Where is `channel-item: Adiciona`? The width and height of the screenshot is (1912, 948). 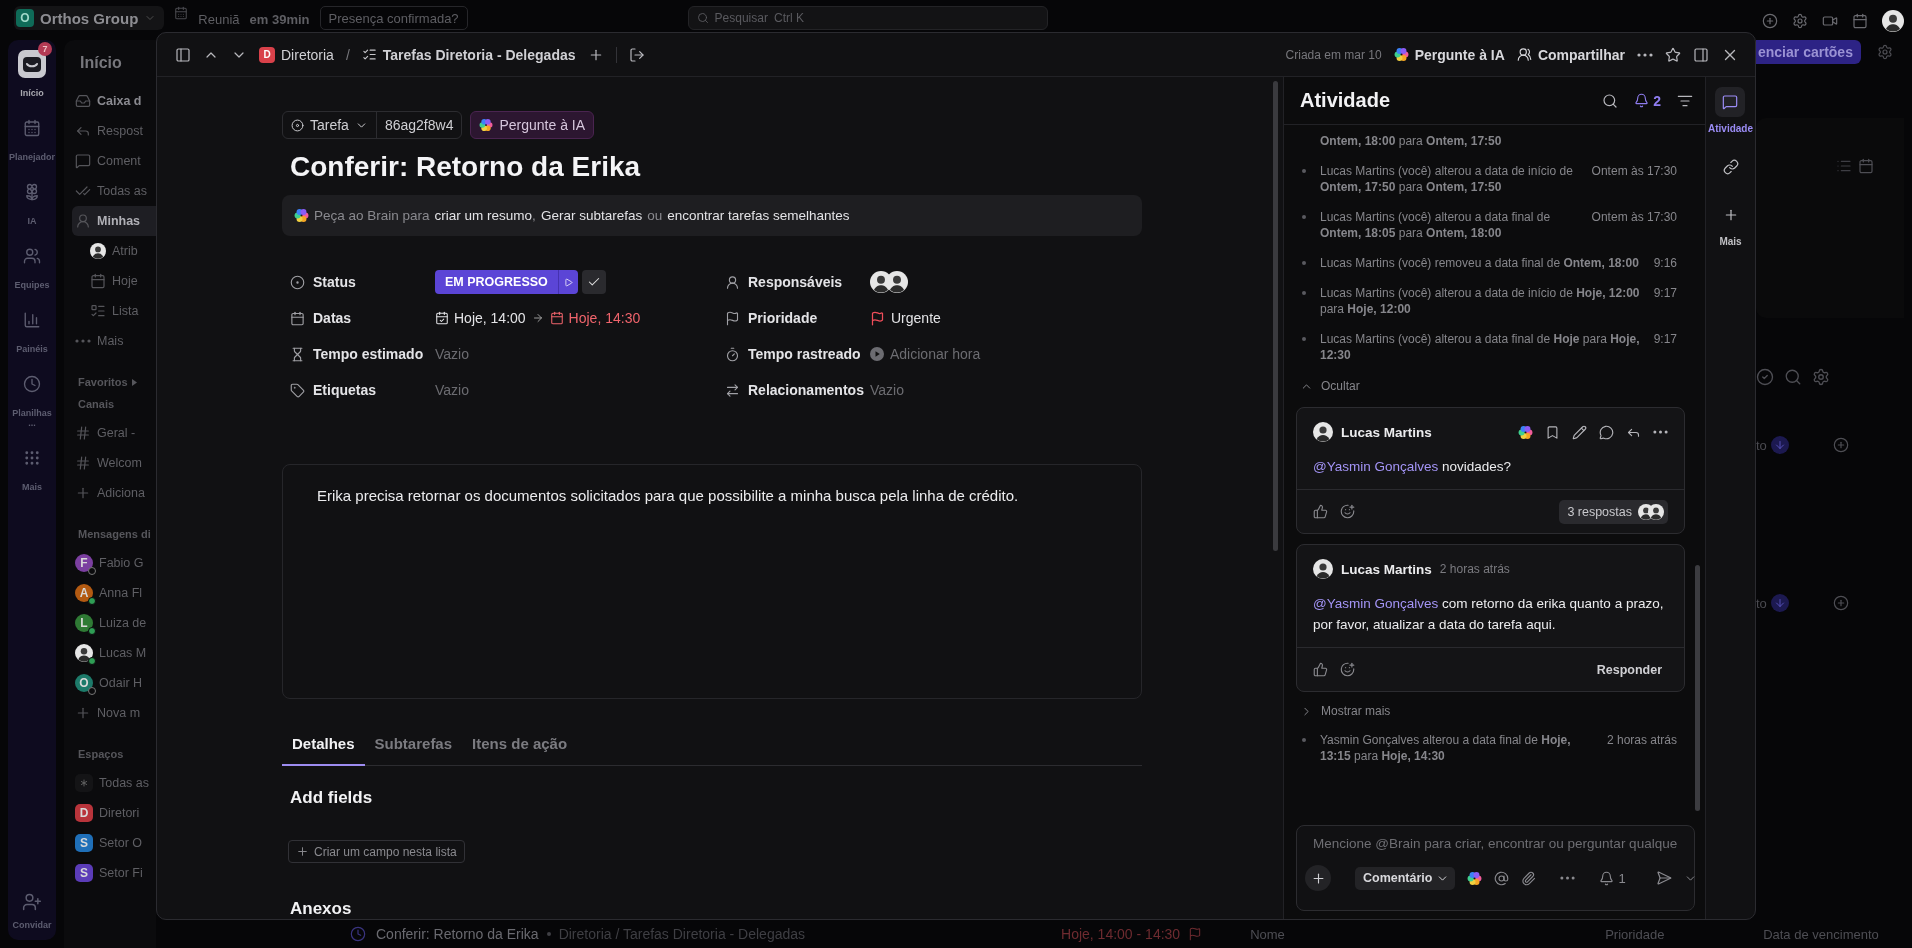
channel-item: Adiciona is located at coordinates (114, 493).